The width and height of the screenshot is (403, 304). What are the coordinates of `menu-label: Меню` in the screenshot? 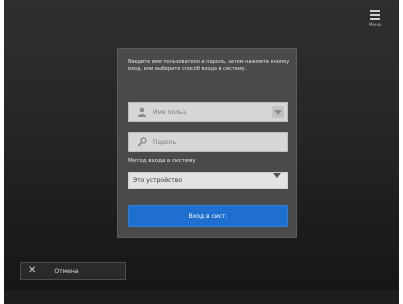 It's located at (375, 24).